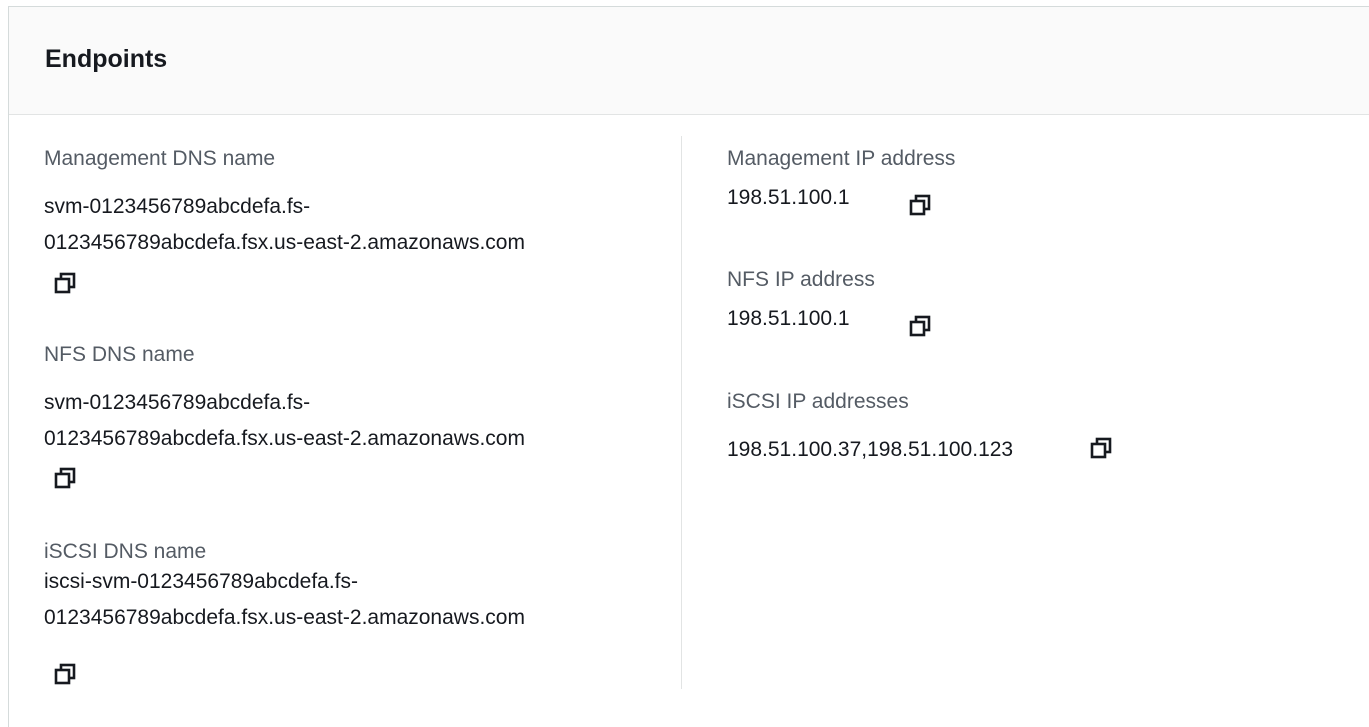  What do you see at coordinates (788, 318) in the screenshot?
I see `nfs-ip-value: 198.51.100.1` at bounding box center [788, 318].